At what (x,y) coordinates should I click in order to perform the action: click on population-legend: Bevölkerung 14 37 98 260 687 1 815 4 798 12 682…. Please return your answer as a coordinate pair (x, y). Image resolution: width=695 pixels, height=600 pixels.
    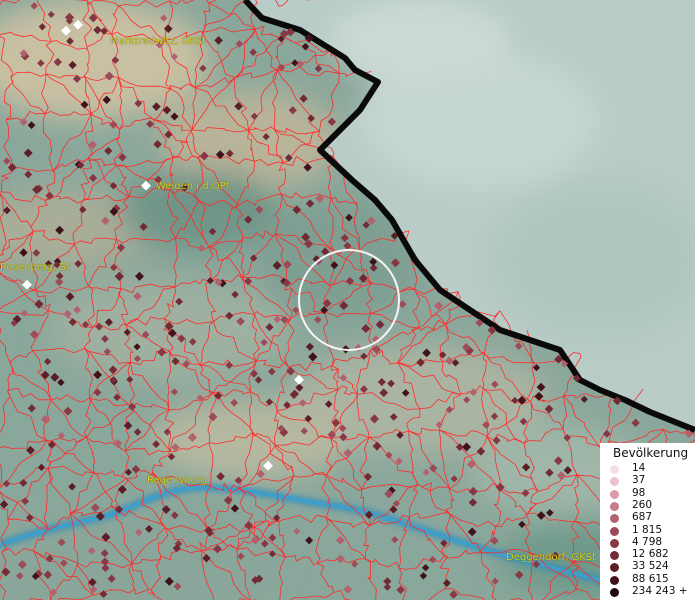
    Looking at the image, I should click on (647, 521).